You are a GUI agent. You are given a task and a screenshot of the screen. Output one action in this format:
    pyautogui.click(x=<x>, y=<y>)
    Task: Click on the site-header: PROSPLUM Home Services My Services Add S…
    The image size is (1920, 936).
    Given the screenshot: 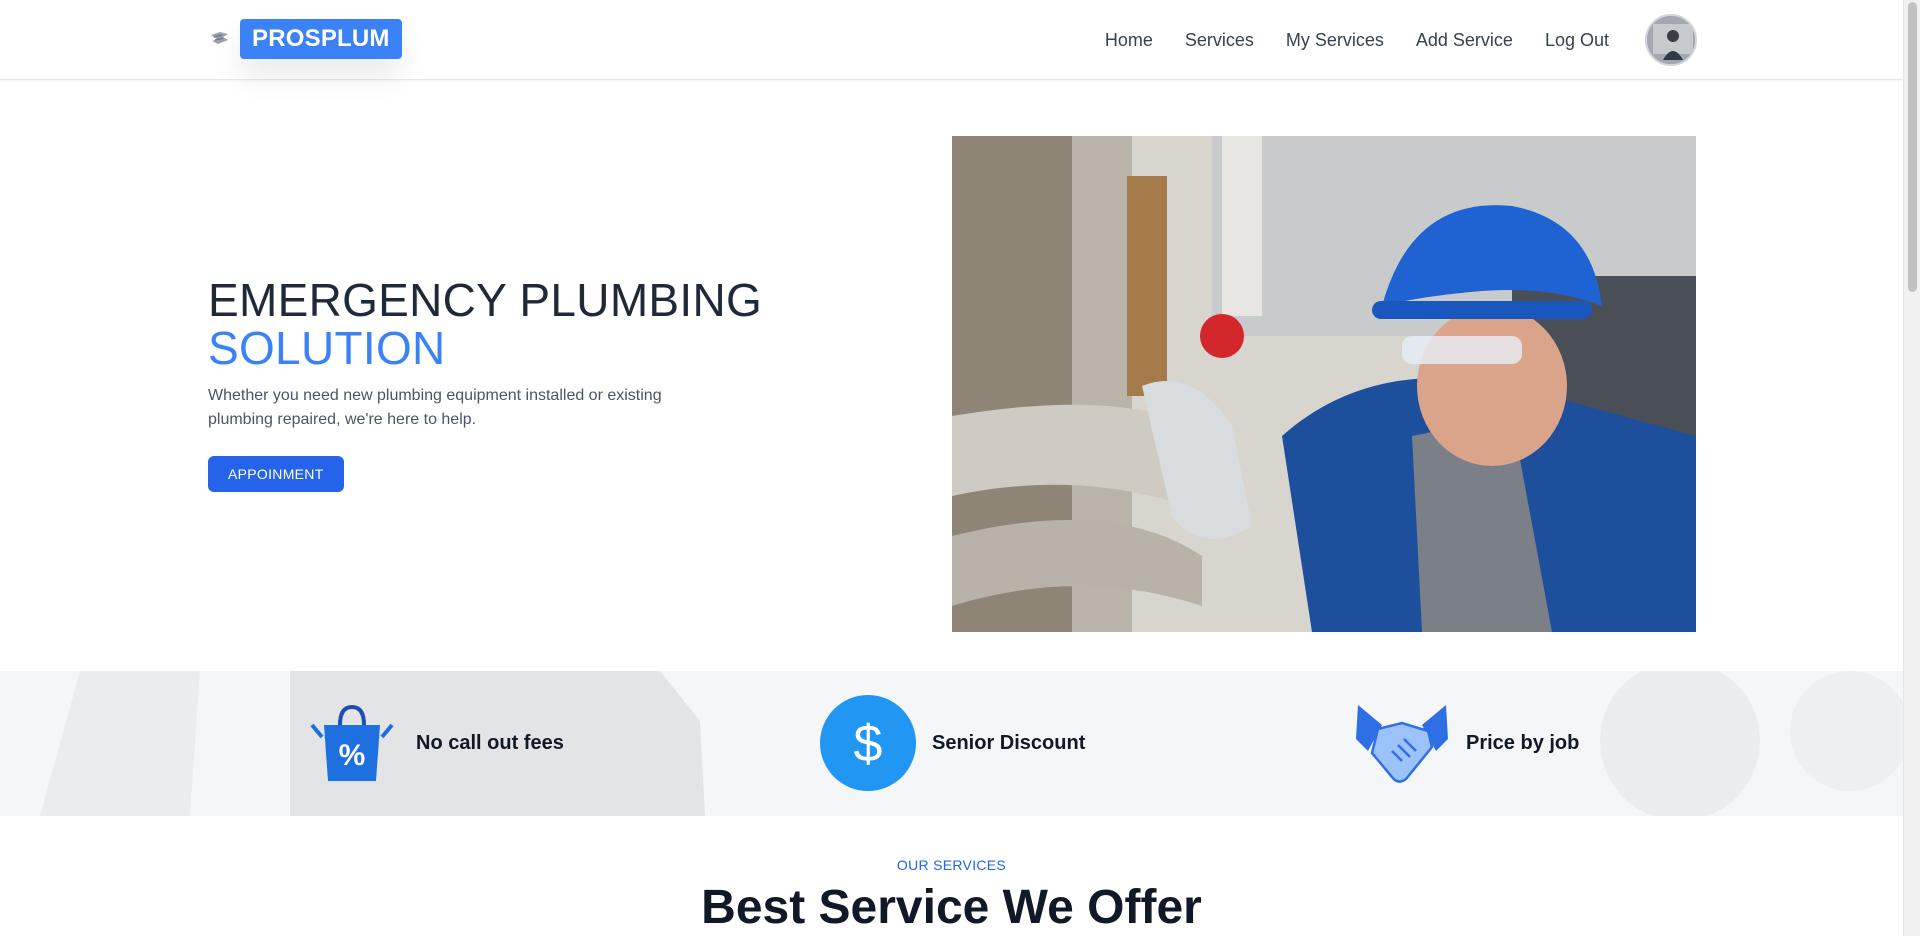 What is the action you would take?
    pyautogui.click(x=951, y=40)
    